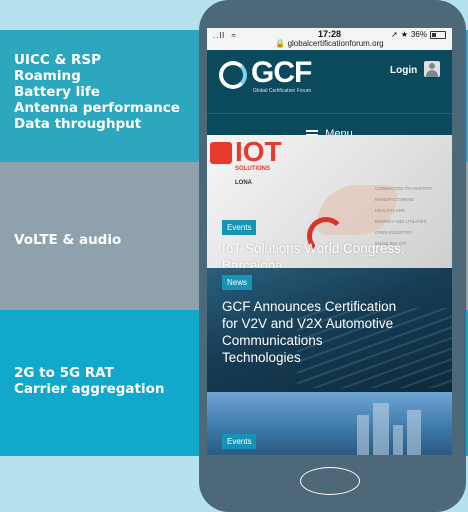 The width and height of the screenshot is (468, 512). I want to click on category-tag: News, so click(237, 282).